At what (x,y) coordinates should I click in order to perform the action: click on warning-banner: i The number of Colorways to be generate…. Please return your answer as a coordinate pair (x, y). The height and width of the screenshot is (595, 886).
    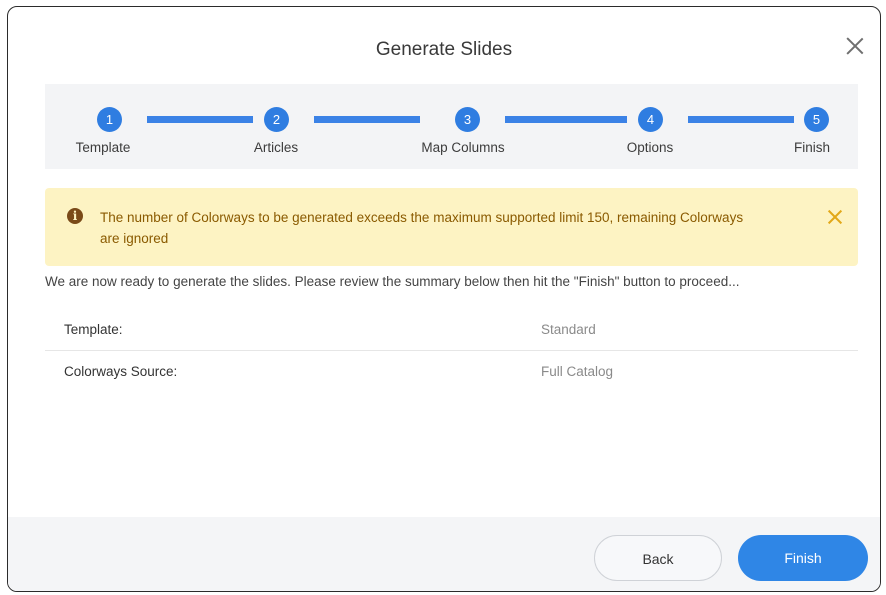
    Looking at the image, I should click on (451, 227).